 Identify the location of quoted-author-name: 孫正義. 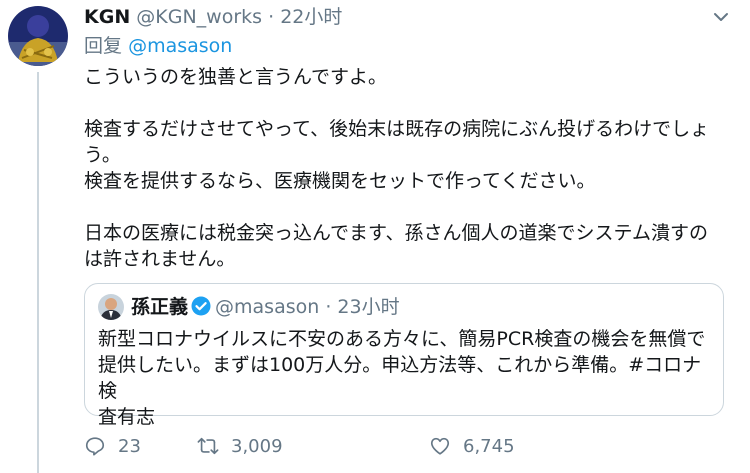
(159, 307).